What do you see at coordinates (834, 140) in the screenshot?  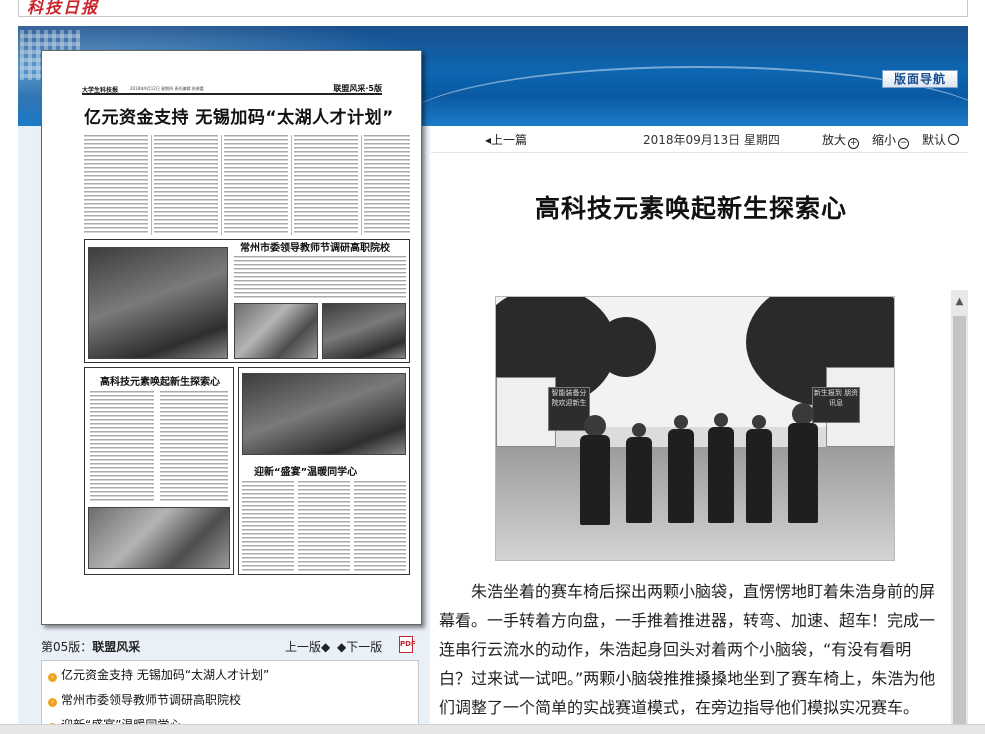 I see `zoom-in-label: 放大` at bounding box center [834, 140].